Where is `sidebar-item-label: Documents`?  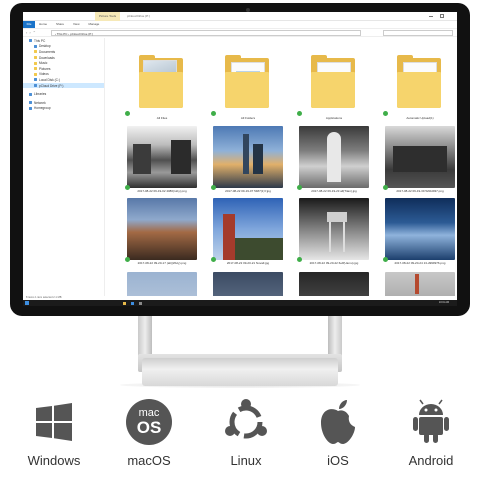
sidebar-item-label: Documents is located at coordinates (47, 51).